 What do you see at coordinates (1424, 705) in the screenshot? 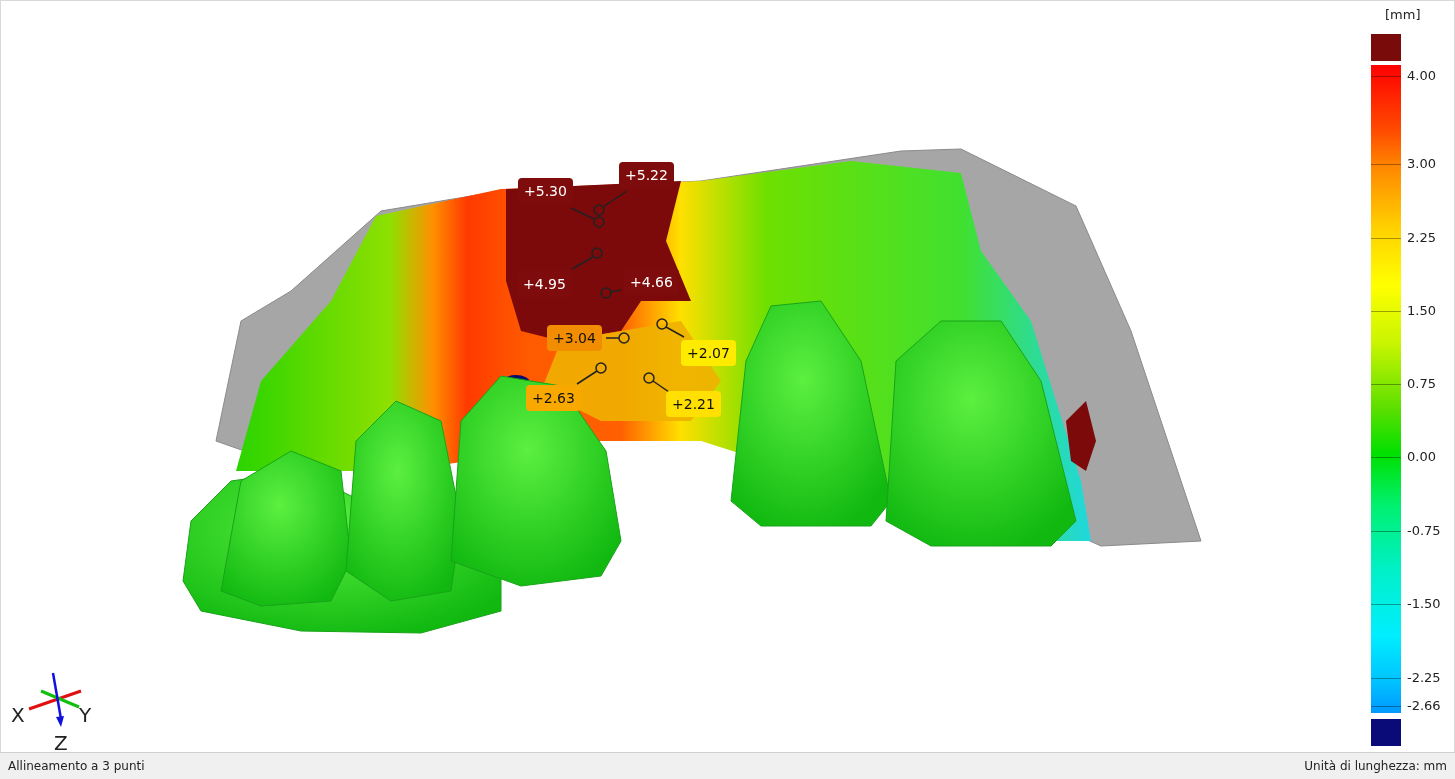
I see `scale-tick-label: -2.66` at bounding box center [1424, 705].